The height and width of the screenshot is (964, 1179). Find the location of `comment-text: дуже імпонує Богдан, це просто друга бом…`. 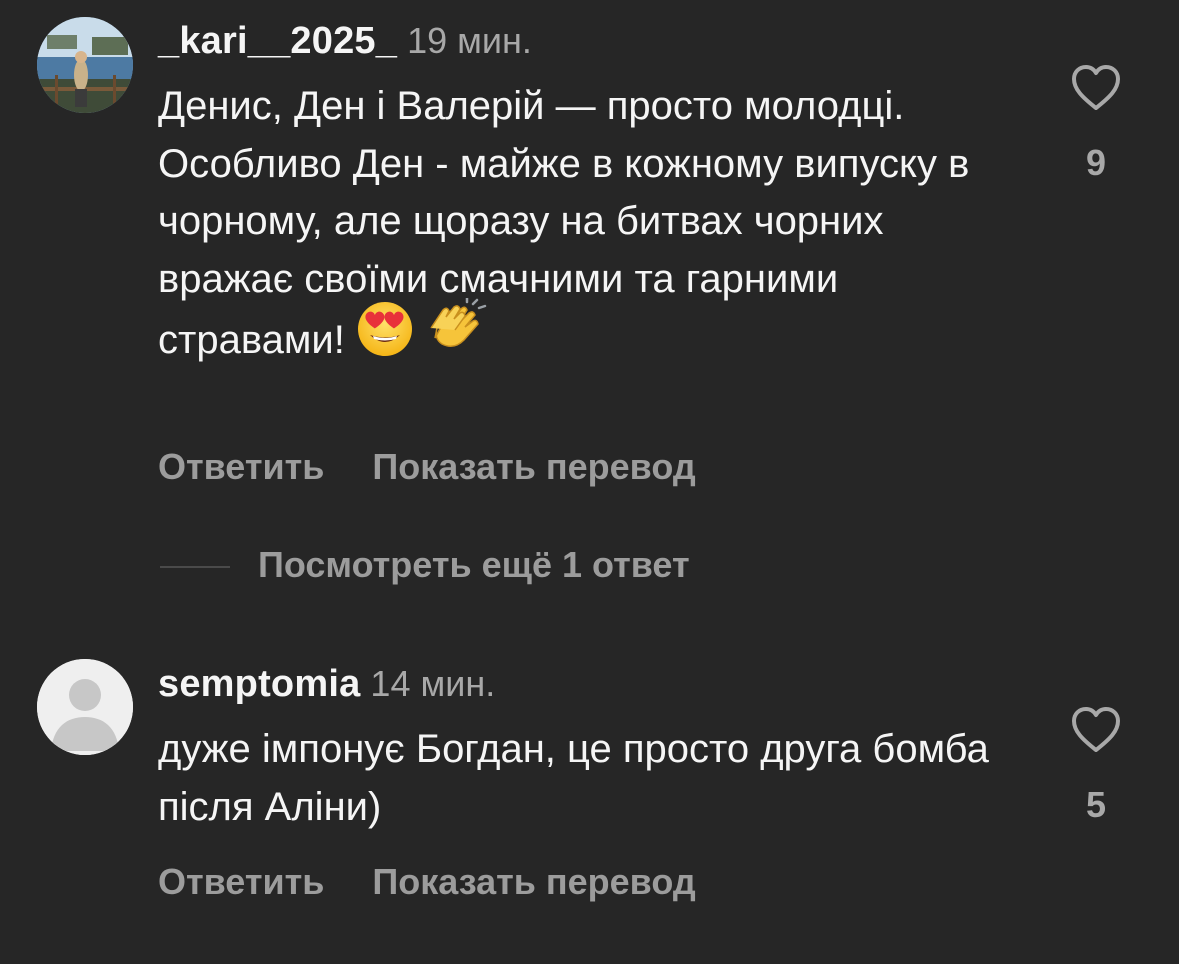

comment-text: дуже імпонує Богдан, це просто друга бом… is located at coordinates (588, 778).